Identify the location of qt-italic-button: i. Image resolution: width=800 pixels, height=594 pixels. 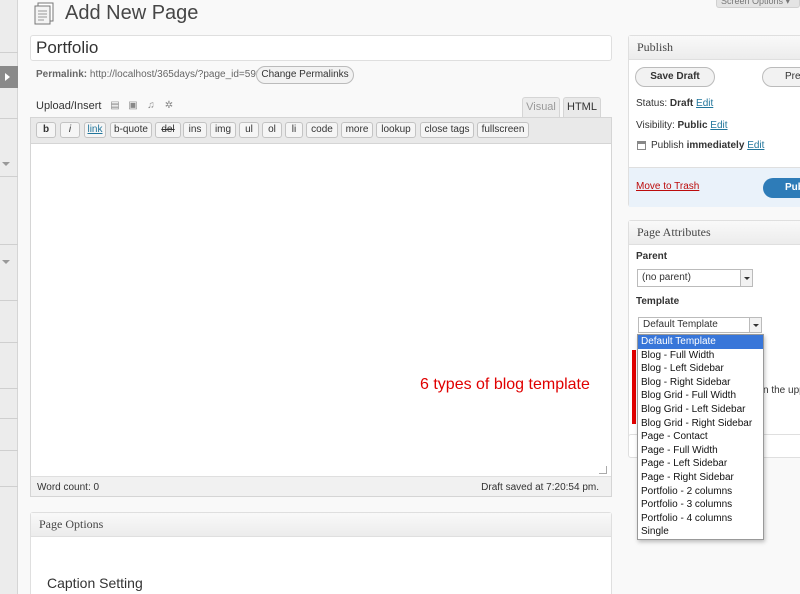
(70, 130).